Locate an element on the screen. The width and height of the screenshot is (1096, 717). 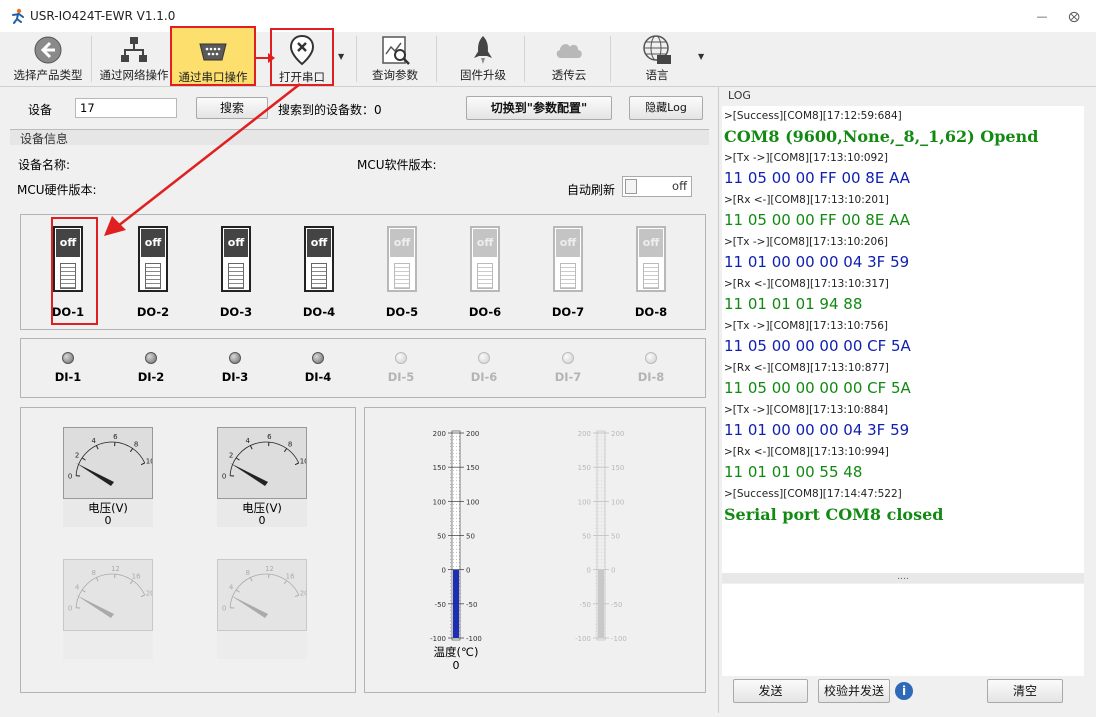
do-switch-4: off is located at coordinates (319, 259).